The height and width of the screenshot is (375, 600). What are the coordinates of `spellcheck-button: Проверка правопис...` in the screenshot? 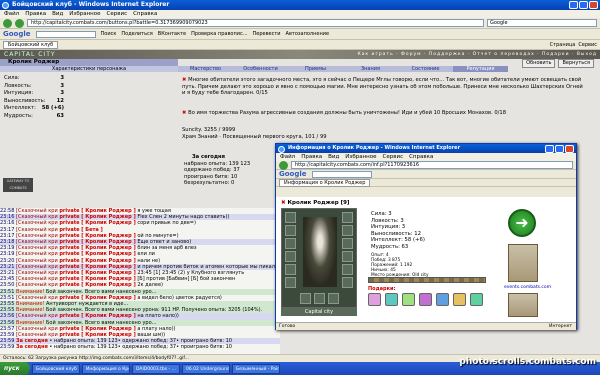 It's located at (219, 34).